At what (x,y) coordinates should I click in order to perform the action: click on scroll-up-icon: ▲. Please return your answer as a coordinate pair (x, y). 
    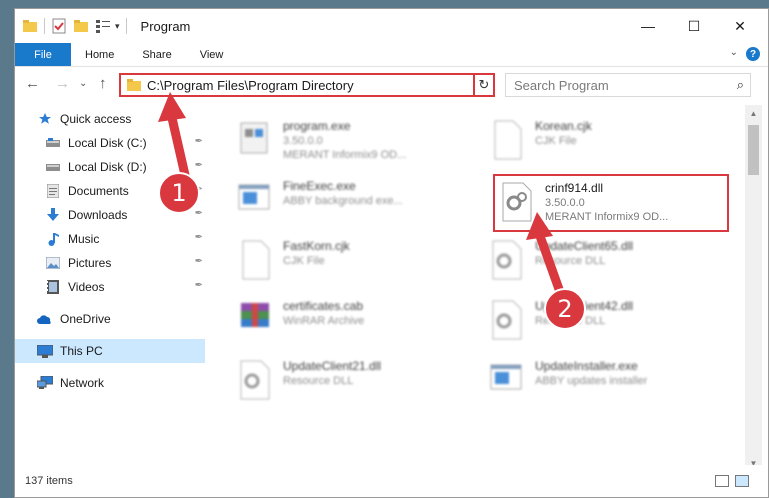
    Looking at the image, I should click on (753, 113).